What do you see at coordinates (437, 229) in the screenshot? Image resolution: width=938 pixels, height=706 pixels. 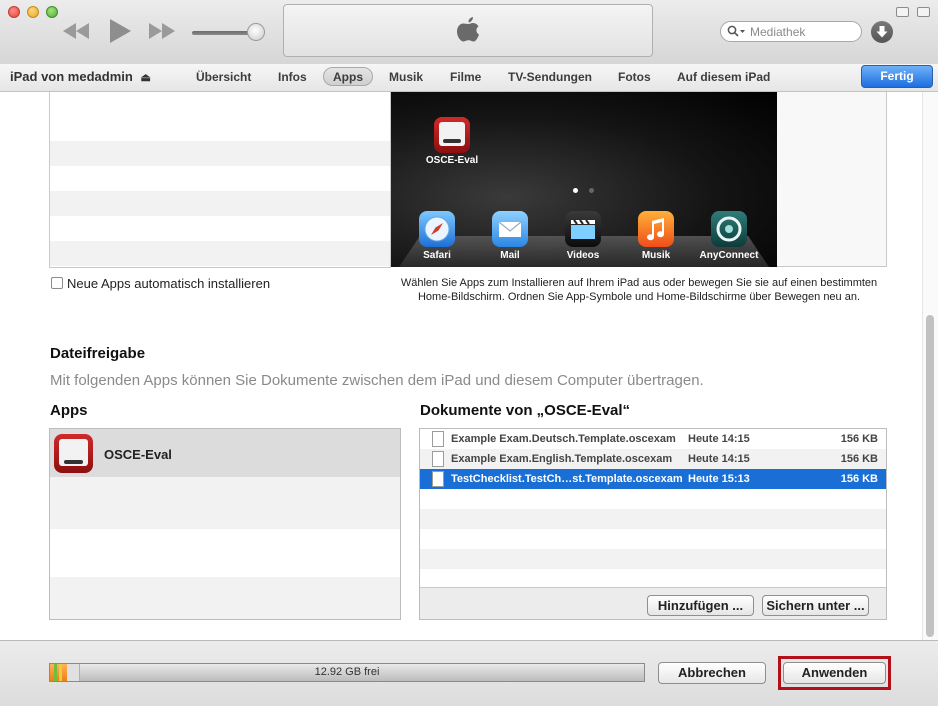 I see `safari-icon` at bounding box center [437, 229].